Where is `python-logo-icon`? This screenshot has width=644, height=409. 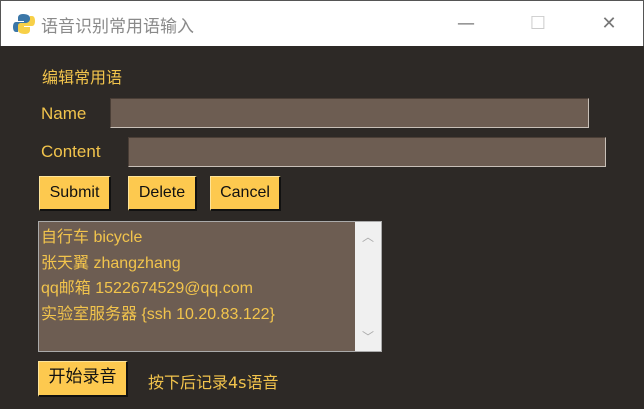
python-logo-icon is located at coordinates (24, 24).